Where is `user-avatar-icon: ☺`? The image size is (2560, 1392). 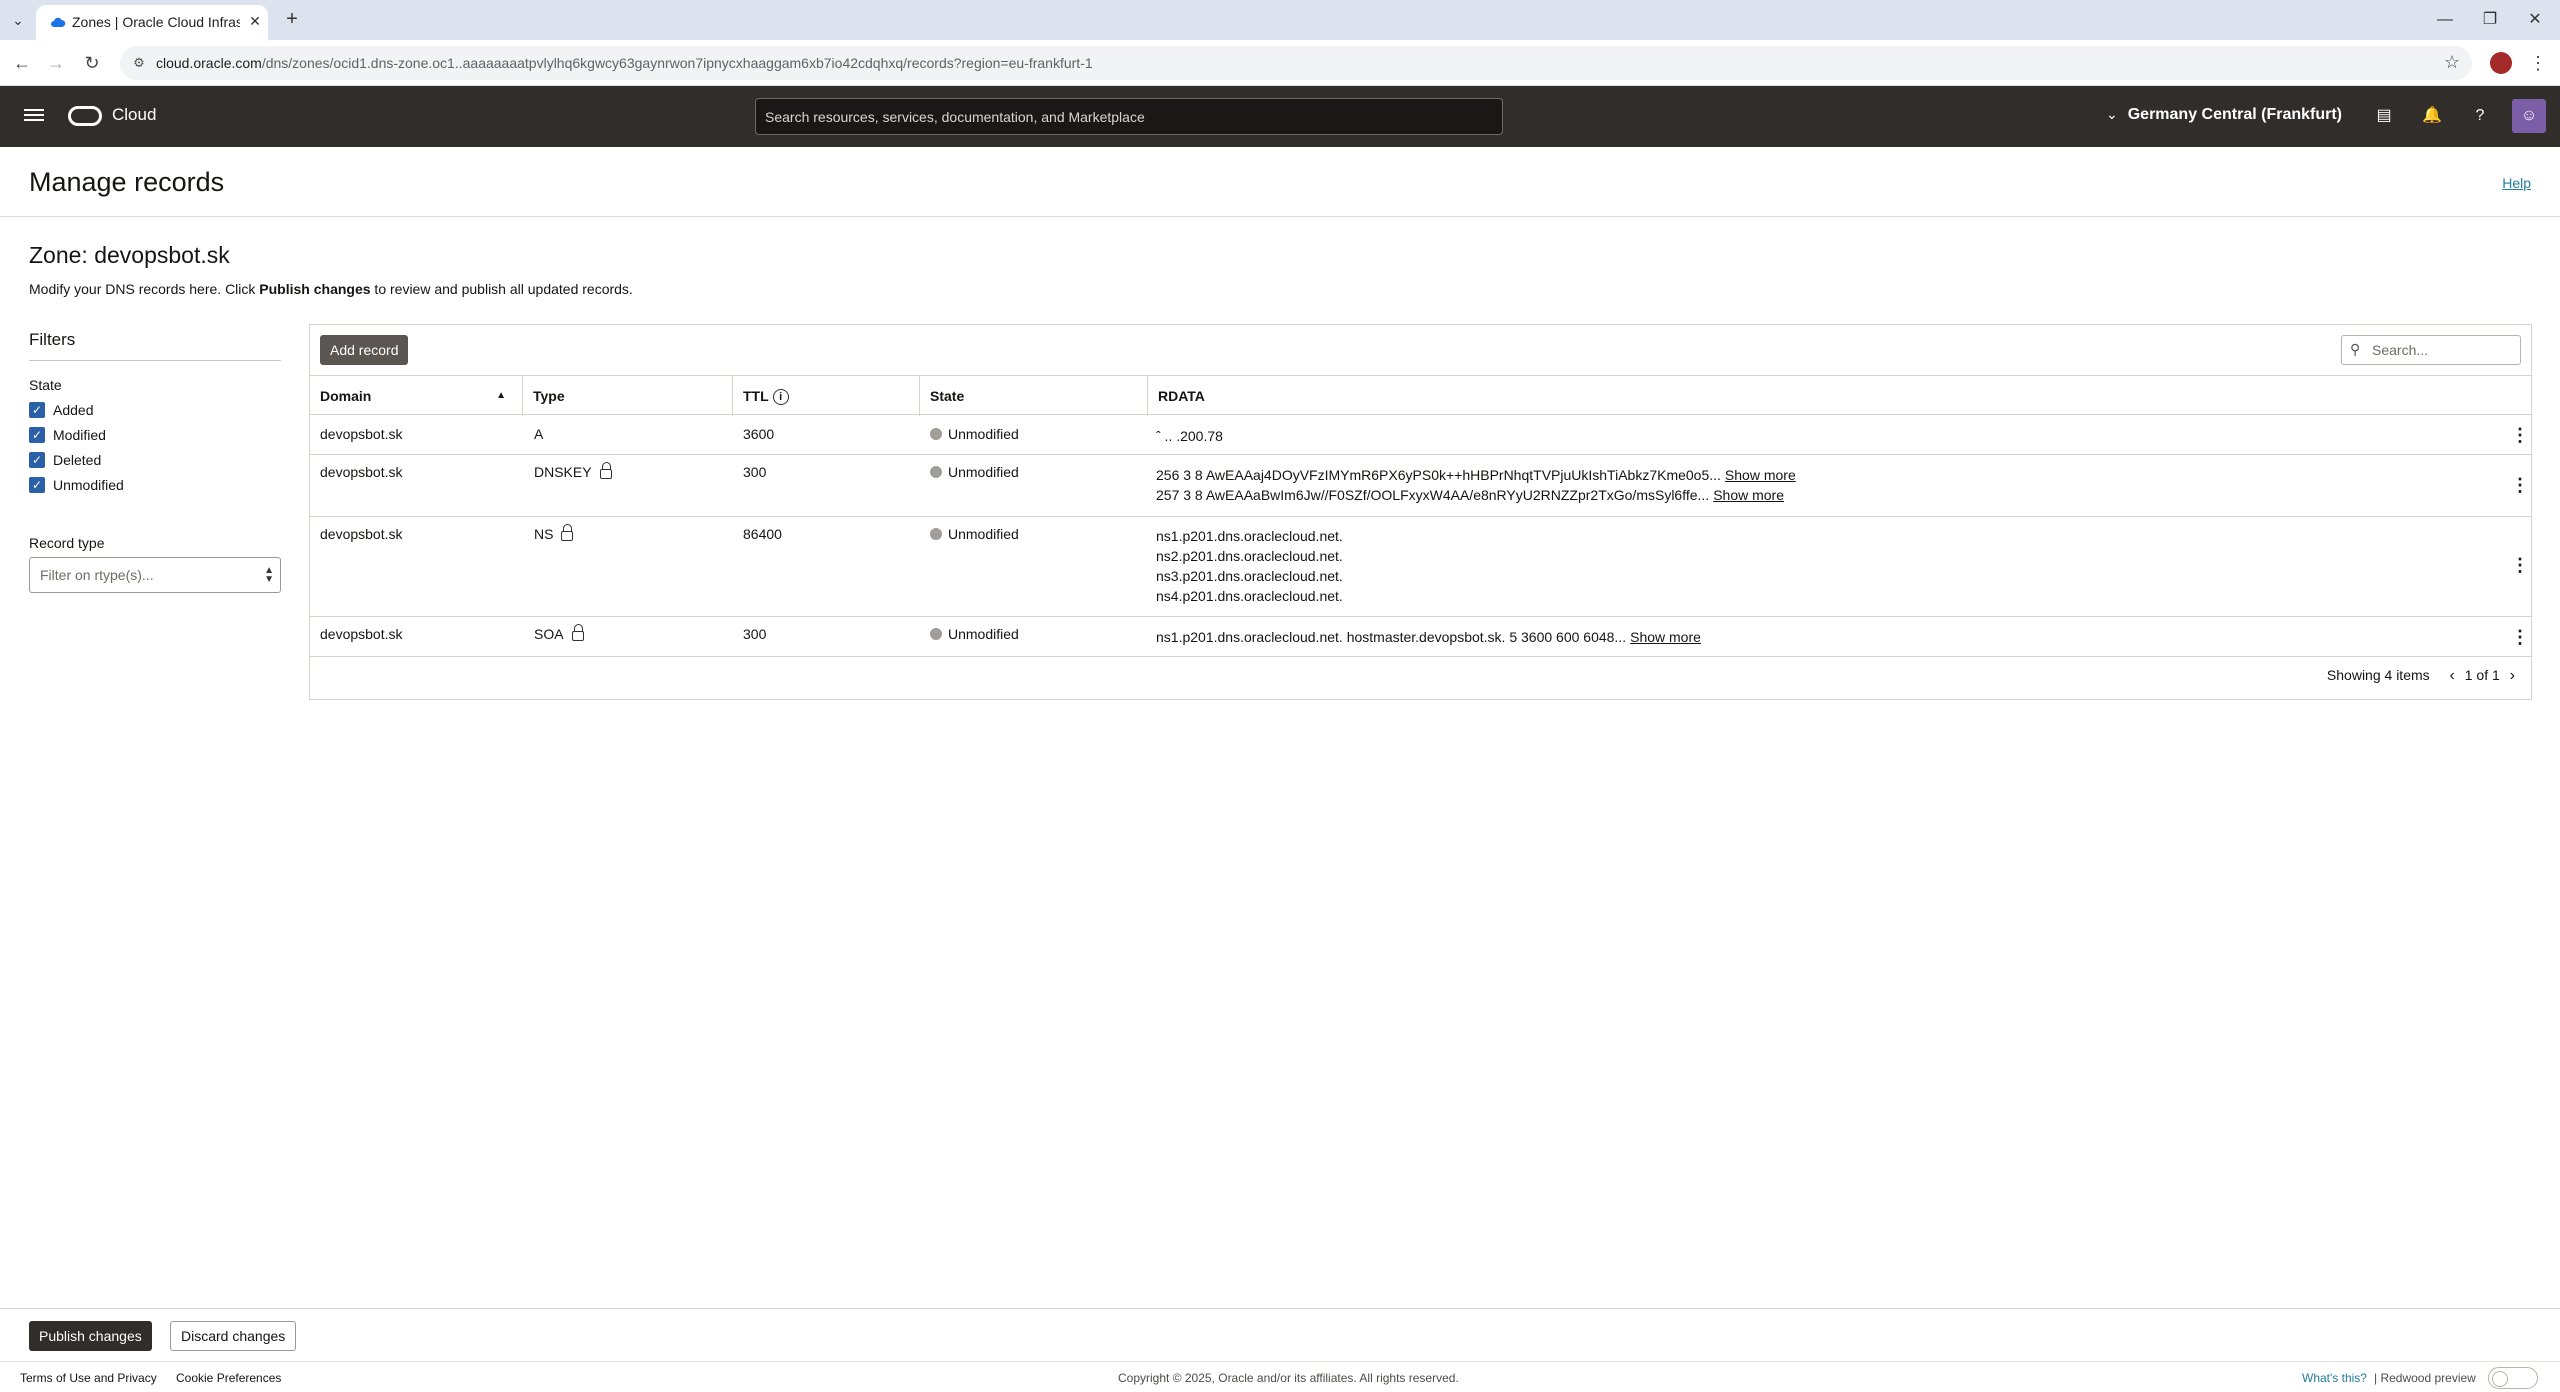 user-avatar-icon: ☺ is located at coordinates (2529, 116).